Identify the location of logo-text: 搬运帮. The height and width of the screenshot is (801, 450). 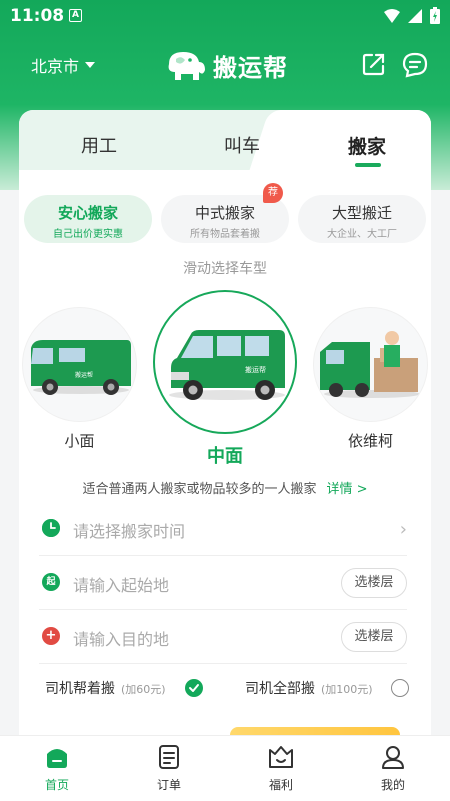
(250, 68).